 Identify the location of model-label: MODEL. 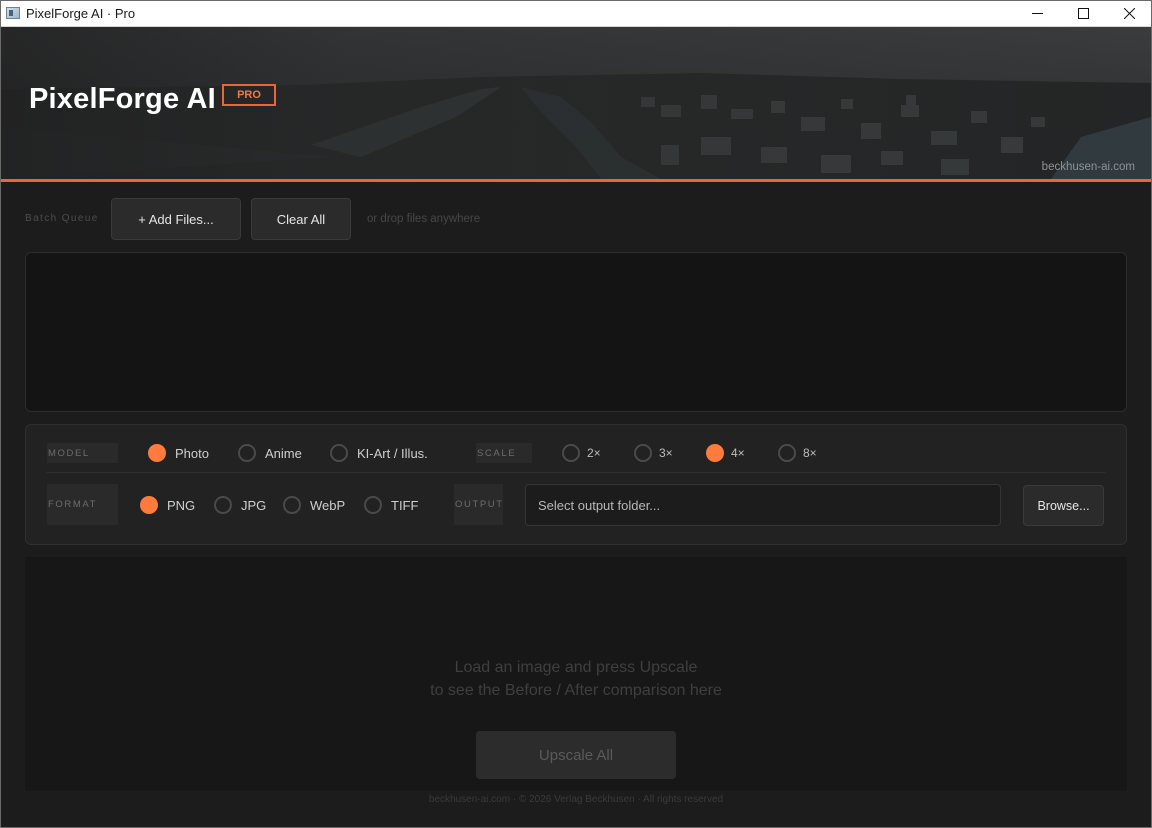
(82, 453).